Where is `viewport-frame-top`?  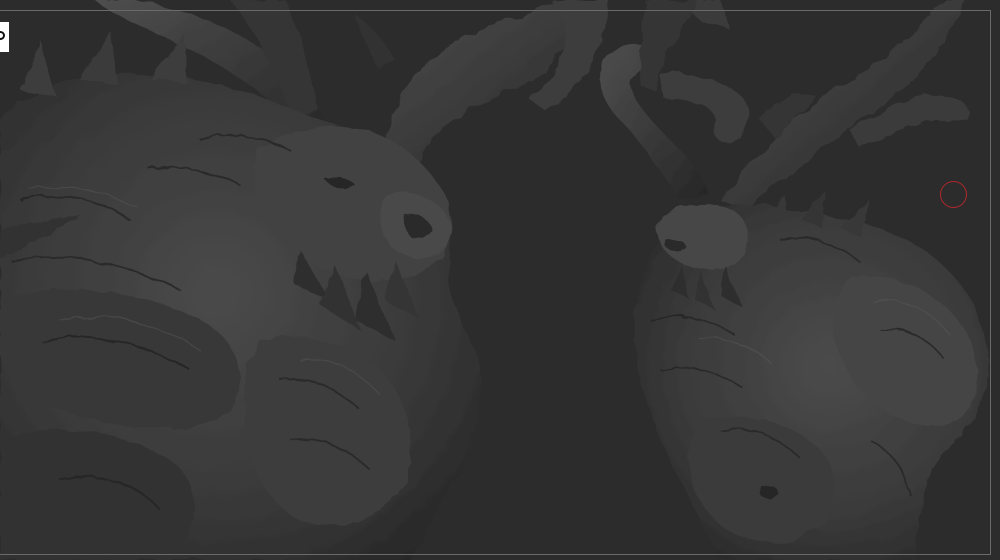
viewport-frame-top is located at coordinates (495, 10).